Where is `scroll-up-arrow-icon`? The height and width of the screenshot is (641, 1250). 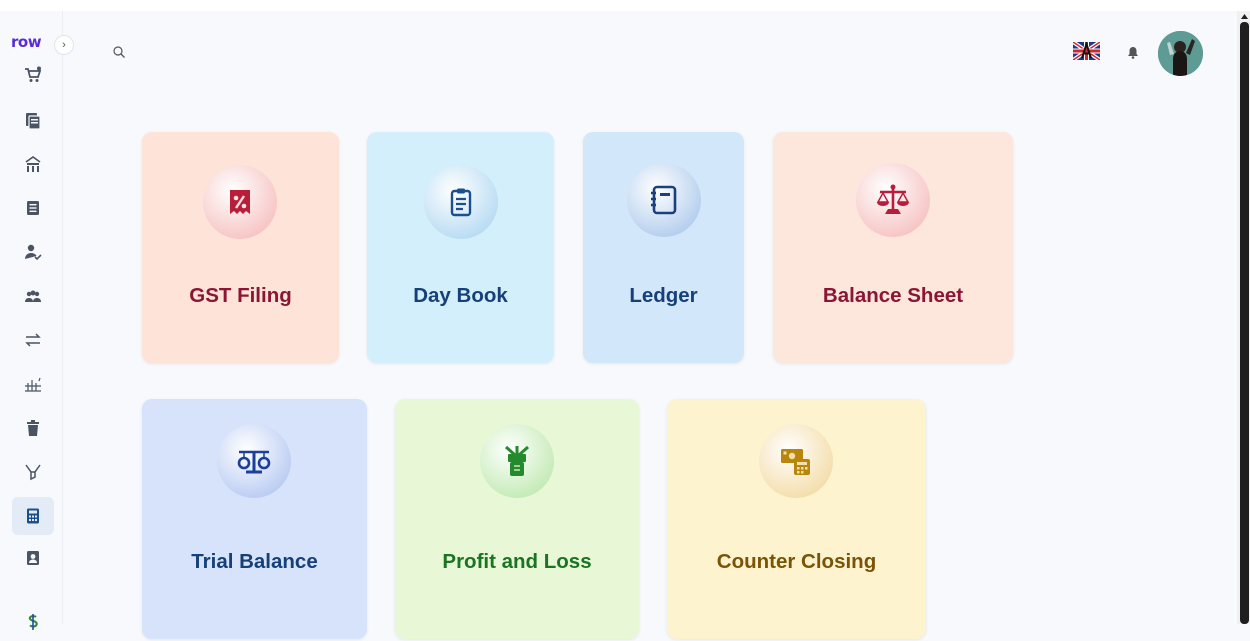 scroll-up-arrow-icon is located at coordinates (1244, 16).